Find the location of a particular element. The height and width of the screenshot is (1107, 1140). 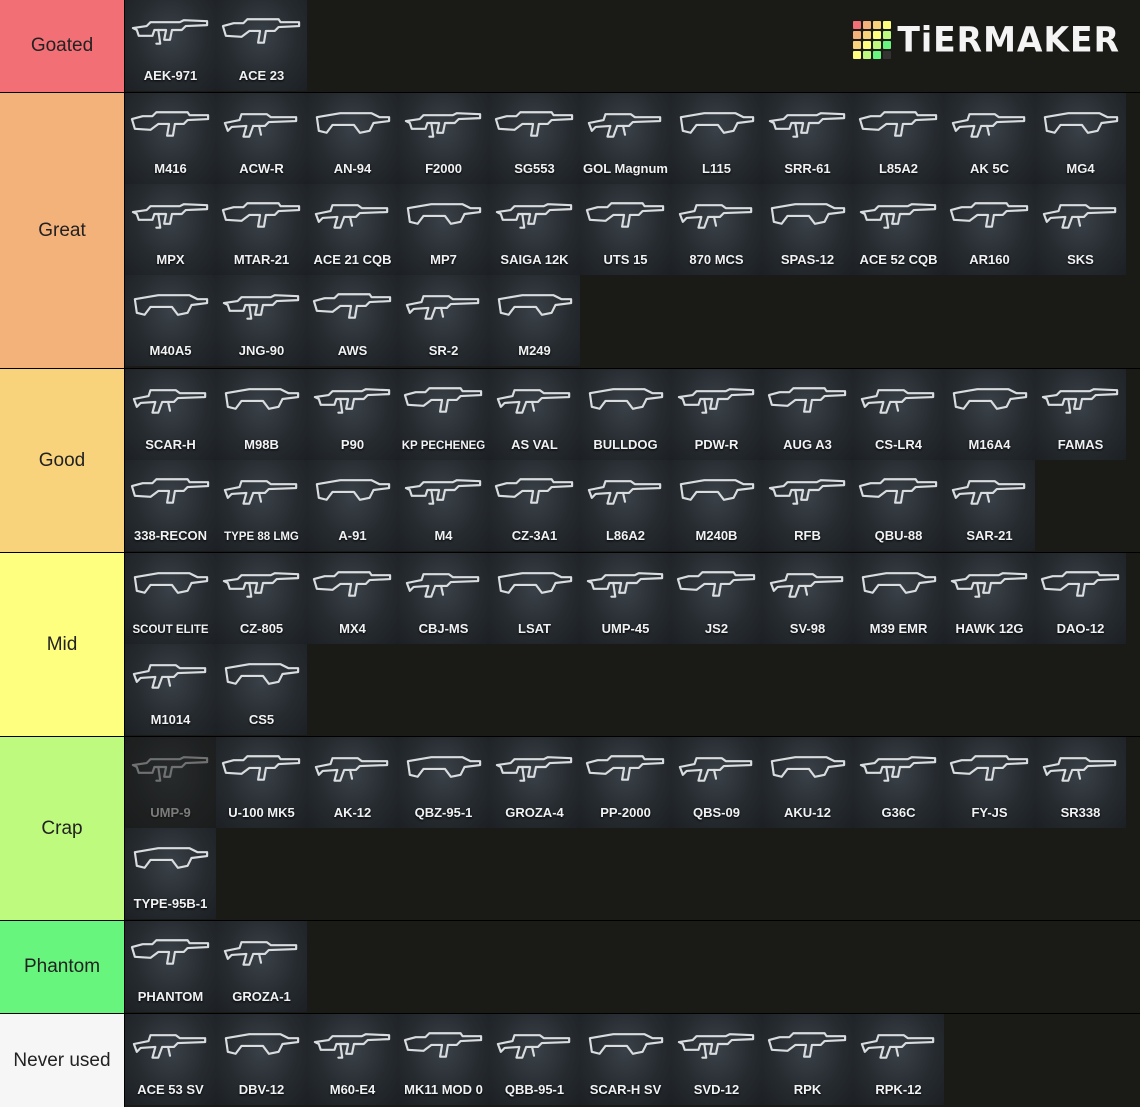

weapon-card: AEK-971 is located at coordinates (170, 45).